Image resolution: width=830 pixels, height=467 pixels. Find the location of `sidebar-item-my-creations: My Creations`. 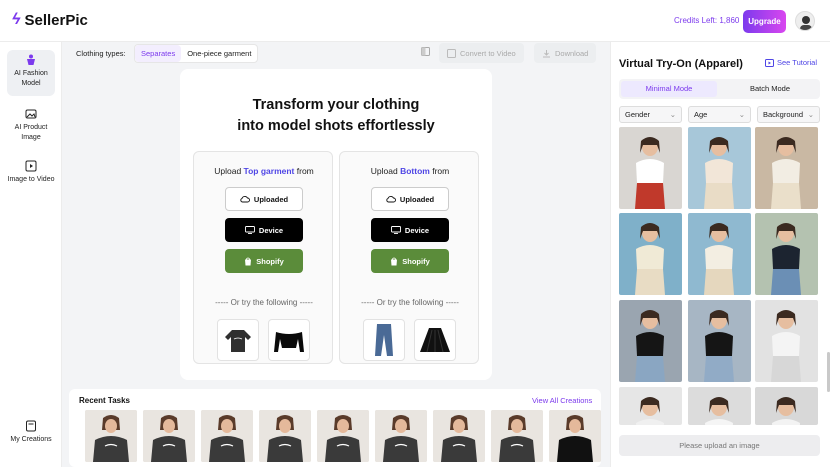

sidebar-item-my-creations: My Creations is located at coordinates (31, 436).